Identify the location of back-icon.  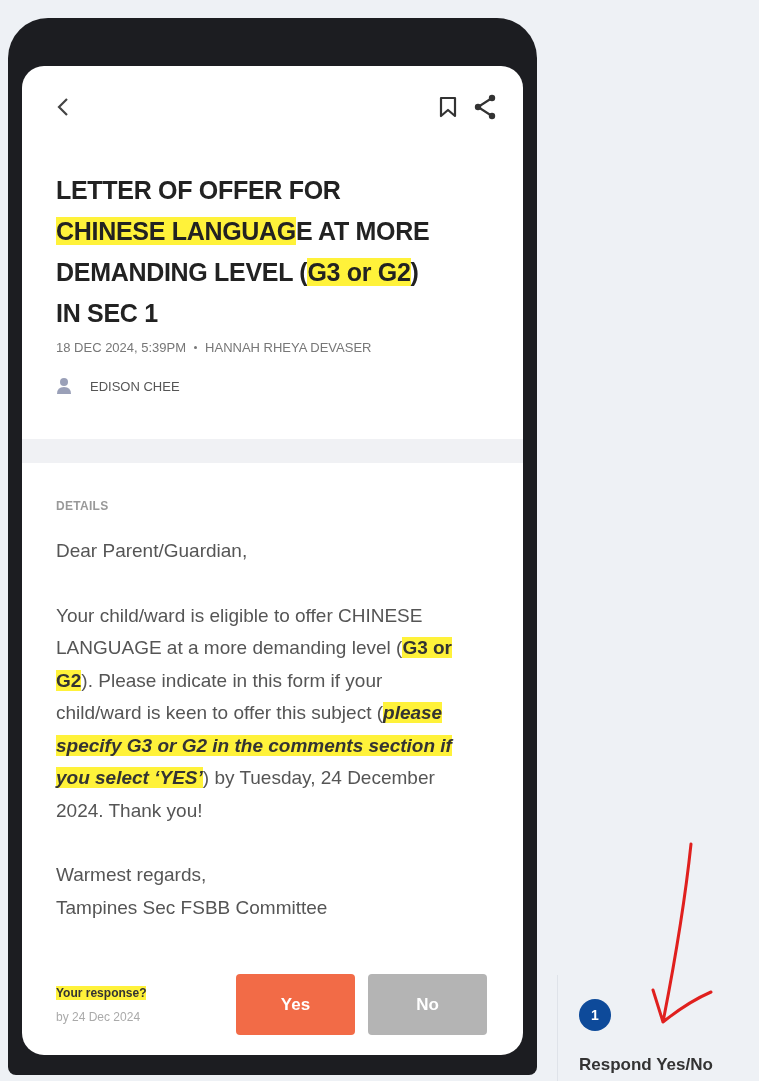
(63, 107).